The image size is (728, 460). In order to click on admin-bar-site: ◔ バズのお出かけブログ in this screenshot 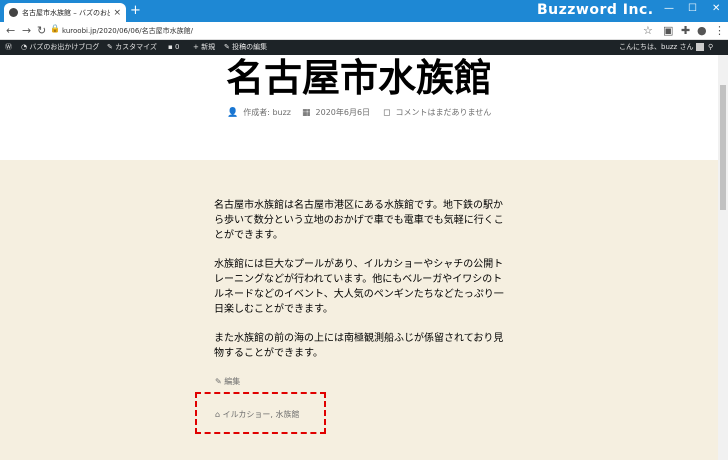, I will do `click(60, 47)`.